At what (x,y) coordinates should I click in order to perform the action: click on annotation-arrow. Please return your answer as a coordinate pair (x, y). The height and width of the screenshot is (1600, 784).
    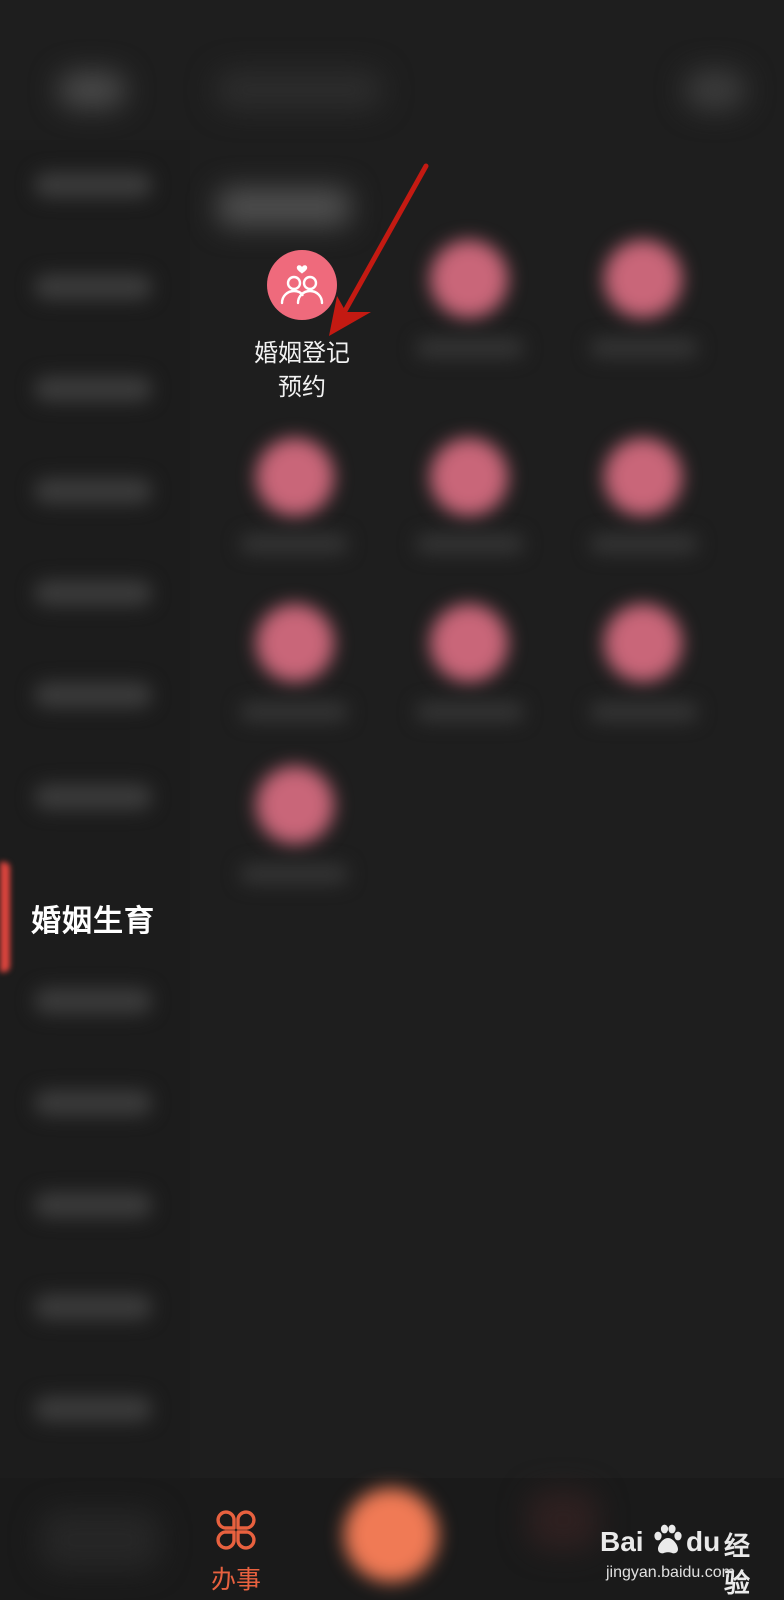
    Looking at the image, I should click on (379, 249).